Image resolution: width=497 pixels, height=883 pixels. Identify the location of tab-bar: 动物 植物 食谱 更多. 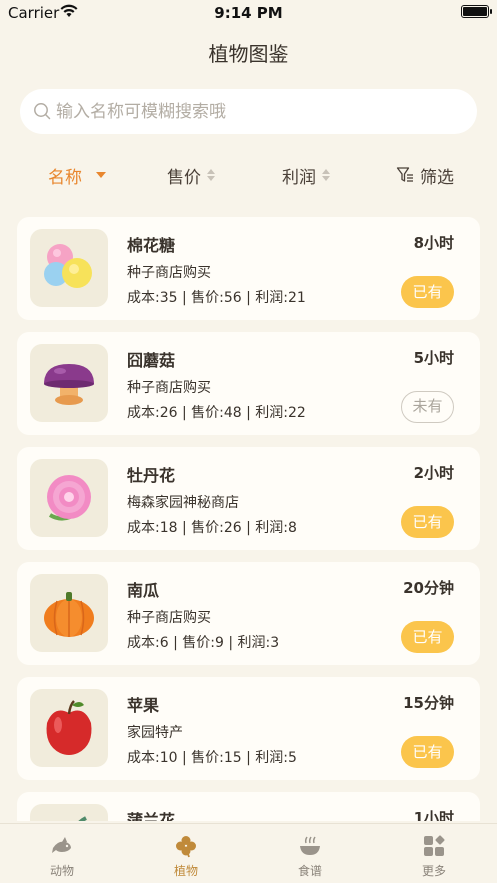
(248, 853).